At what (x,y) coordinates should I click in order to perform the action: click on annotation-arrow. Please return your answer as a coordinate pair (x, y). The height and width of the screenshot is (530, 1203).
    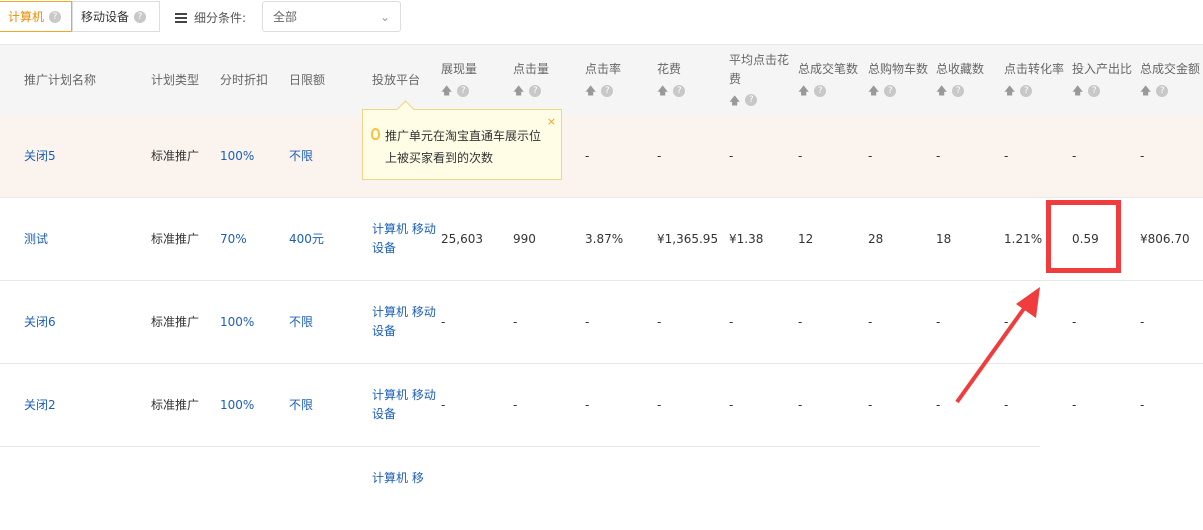
    Looking at the image, I should click on (997, 345).